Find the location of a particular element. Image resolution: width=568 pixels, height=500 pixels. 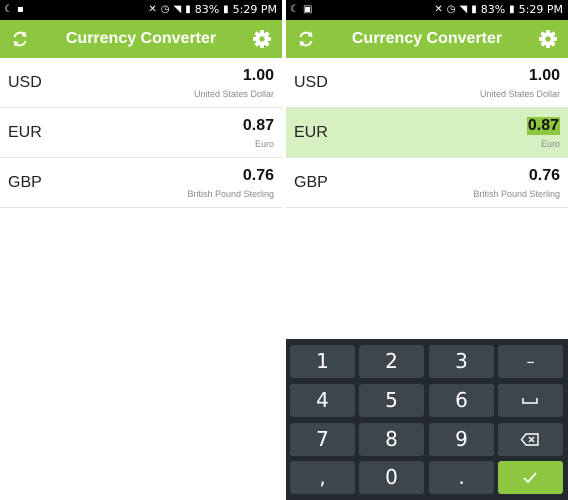

currency-value-input: 0.87 is located at coordinates (543, 126).